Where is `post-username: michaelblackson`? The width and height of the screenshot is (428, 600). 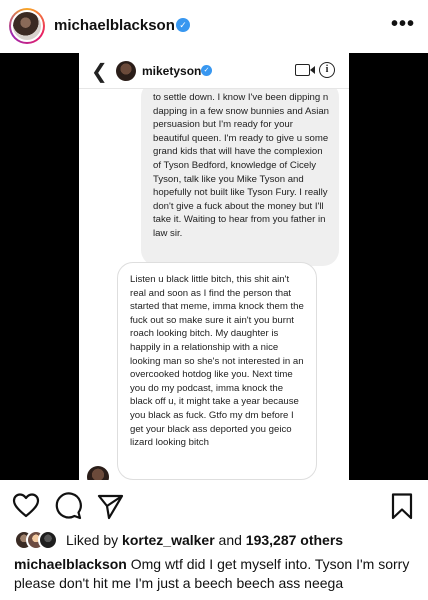
post-username: michaelblackson is located at coordinates (114, 25).